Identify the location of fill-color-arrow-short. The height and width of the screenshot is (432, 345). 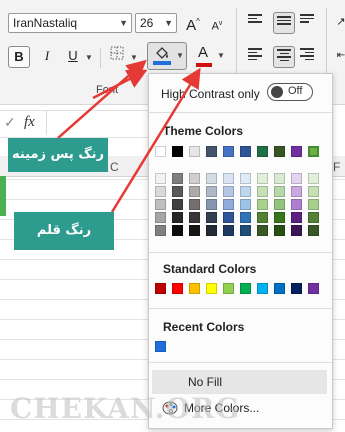
(120, 84).